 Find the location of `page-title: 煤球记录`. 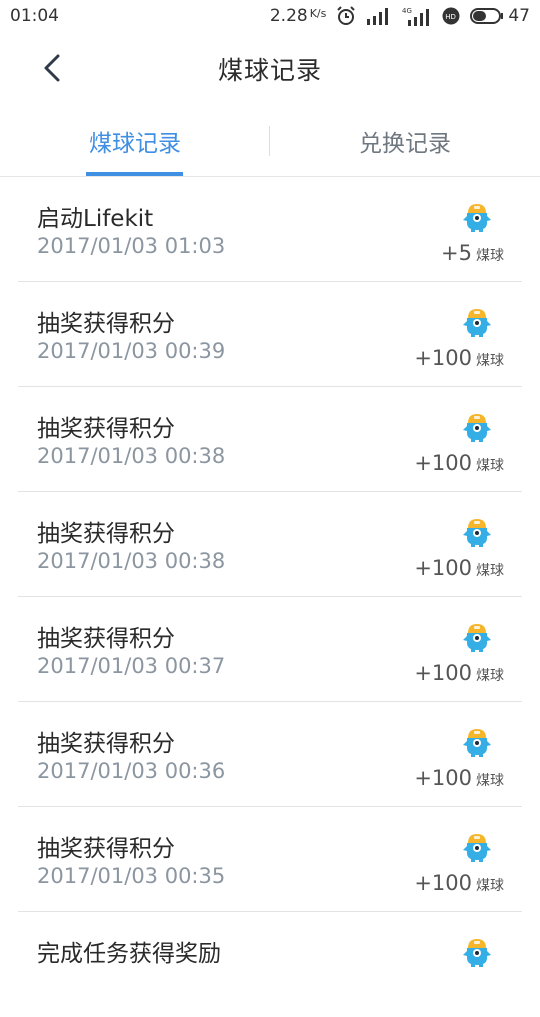

page-title: 煤球记录 is located at coordinates (269, 70).